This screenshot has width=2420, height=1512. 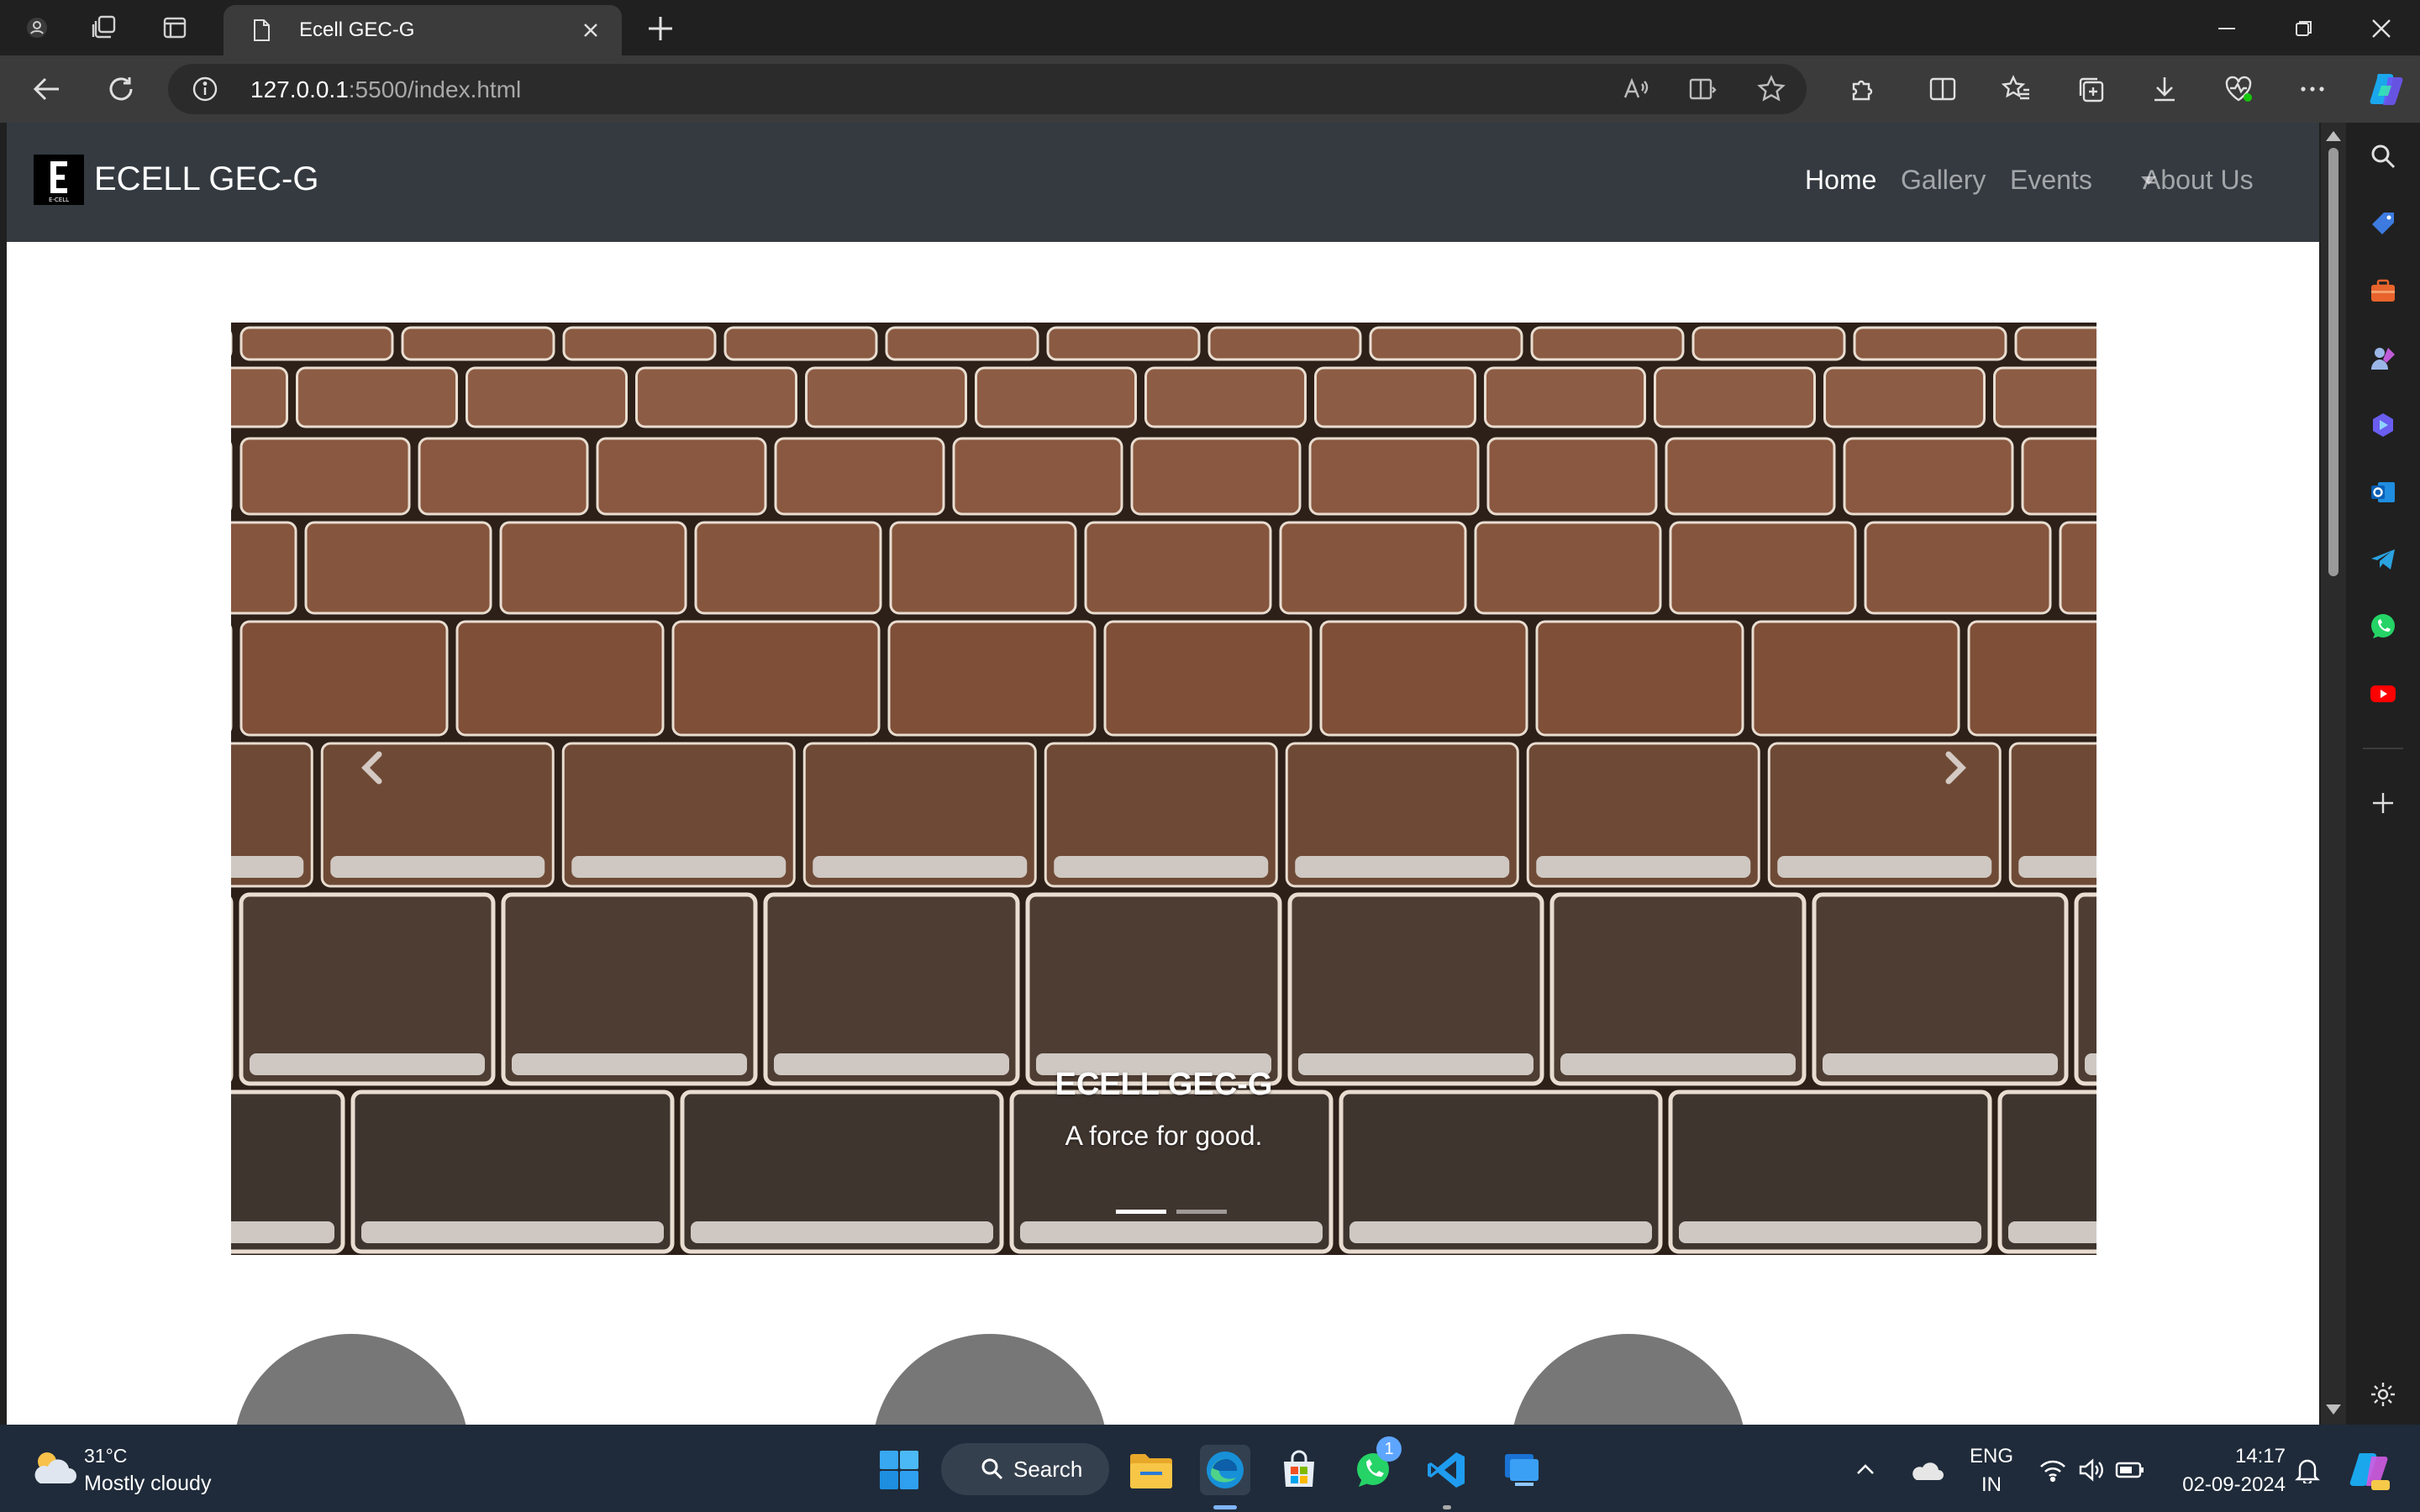 What do you see at coordinates (2304, 28) in the screenshot?
I see `restore-icon` at bounding box center [2304, 28].